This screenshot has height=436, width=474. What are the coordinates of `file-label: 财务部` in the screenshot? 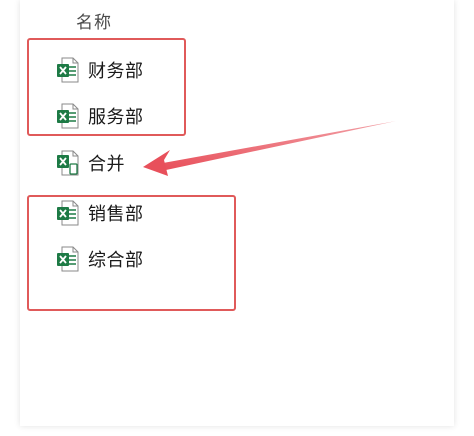 It's located at (116, 71).